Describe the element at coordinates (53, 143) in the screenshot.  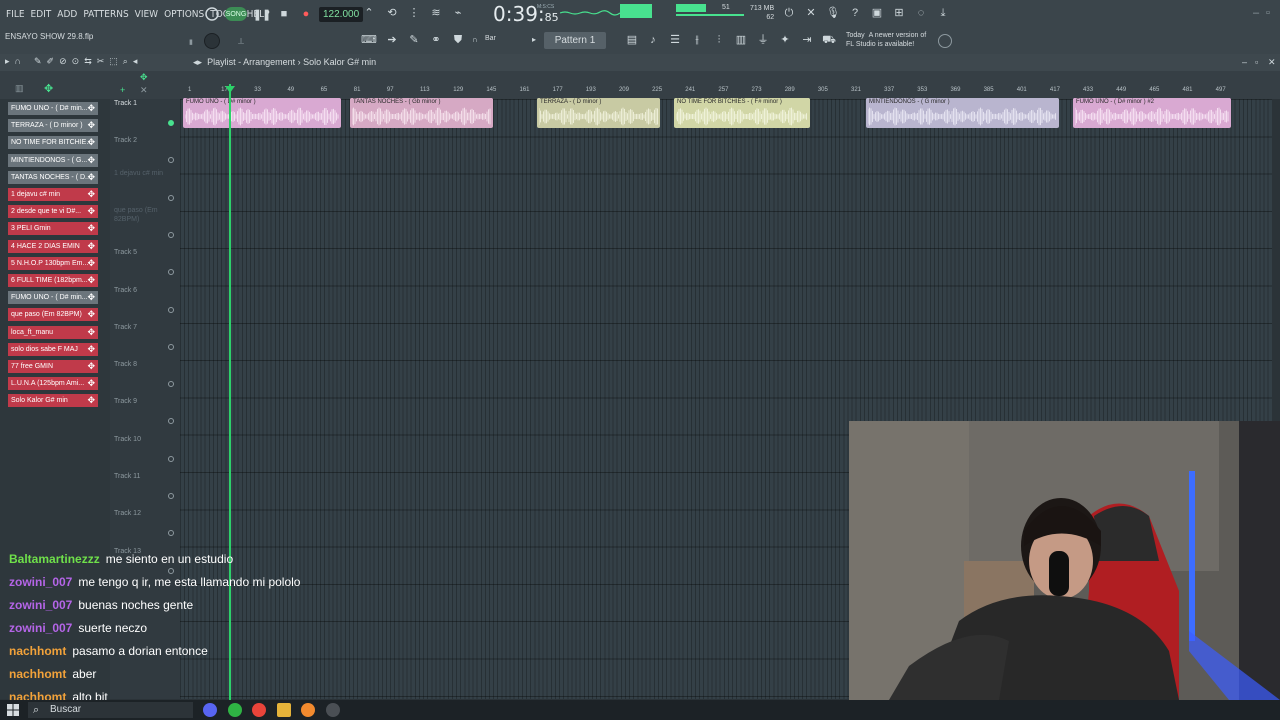
I see `picker-item: NO TIME FOR BITCHIE... ✥` at that location.